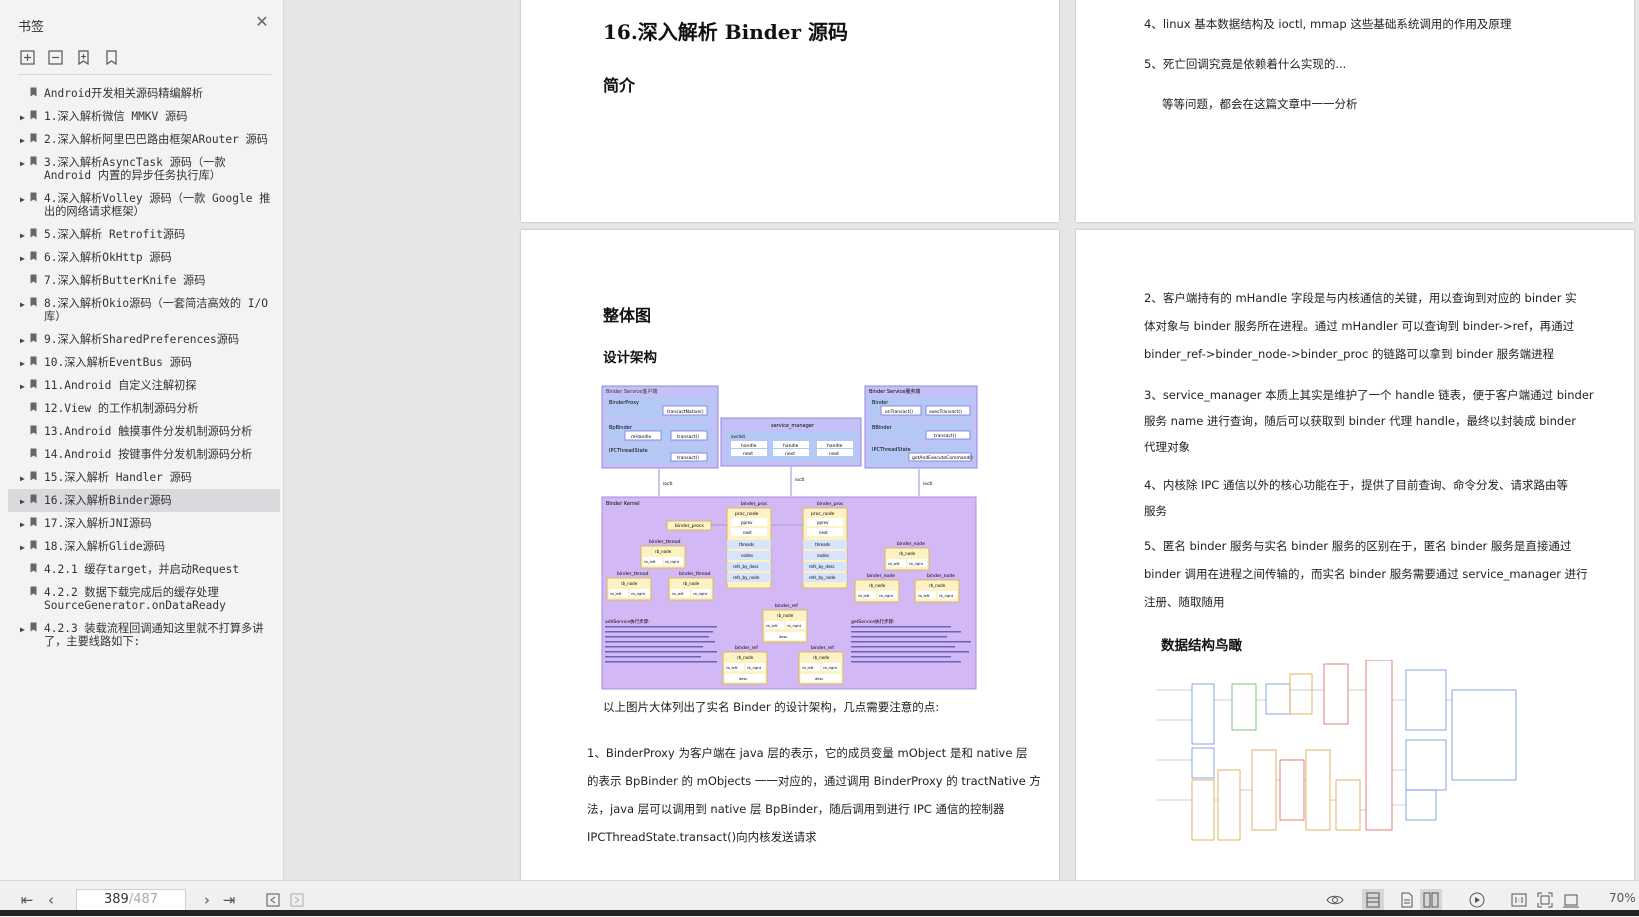 Image resolution: width=1639 pixels, height=917 pixels. What do you see at coordinates (630, 358) in the screenshot?
I see `subsection-heading: 设计架构` at bounding box center [630, 358].